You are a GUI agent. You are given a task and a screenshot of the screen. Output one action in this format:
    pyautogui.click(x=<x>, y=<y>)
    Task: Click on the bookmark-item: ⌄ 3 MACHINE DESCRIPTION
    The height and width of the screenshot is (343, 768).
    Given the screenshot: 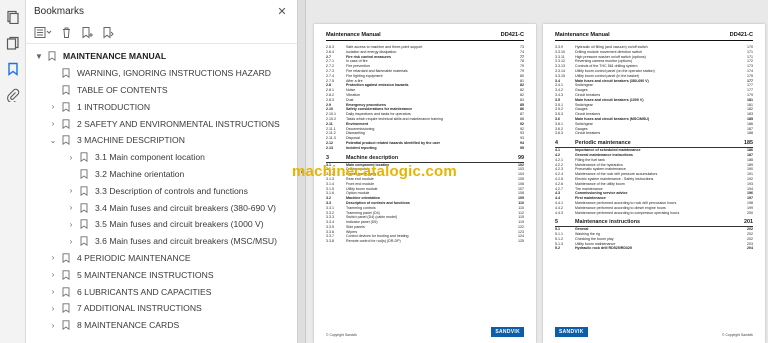 What is the action you would take?
    pyautogui.click(x=161, y=140)
    